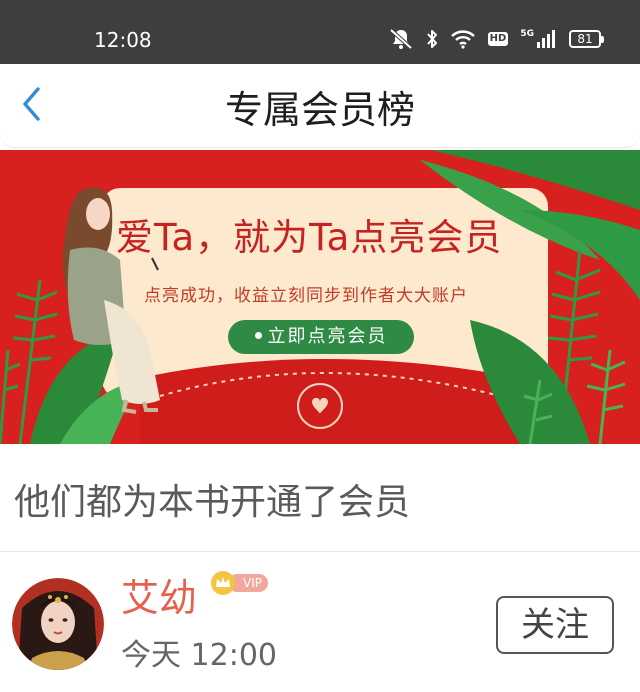  What do you see at coordinates (555, 625) in the screenshot?
I see `follow-button: 关注` at bounding box center [555, 625].